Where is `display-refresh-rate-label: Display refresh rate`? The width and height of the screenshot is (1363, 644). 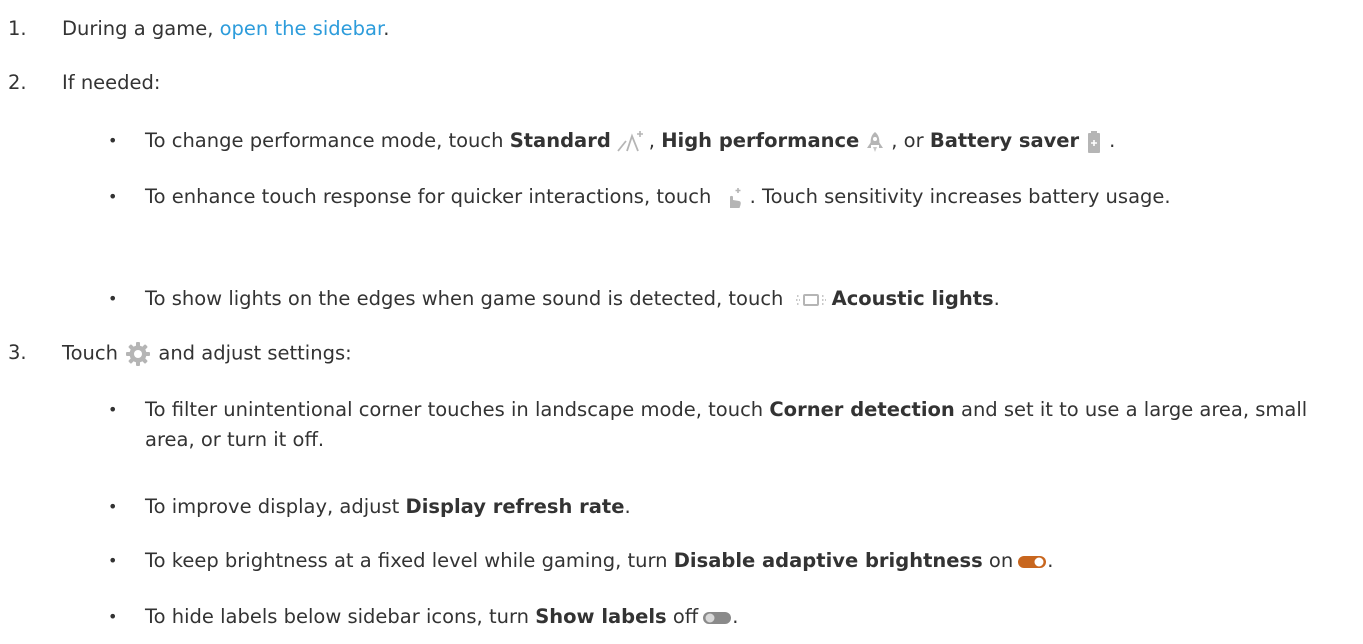 display-refresh-rate-label: Display refresh rate is located at coordinates (515, 506).